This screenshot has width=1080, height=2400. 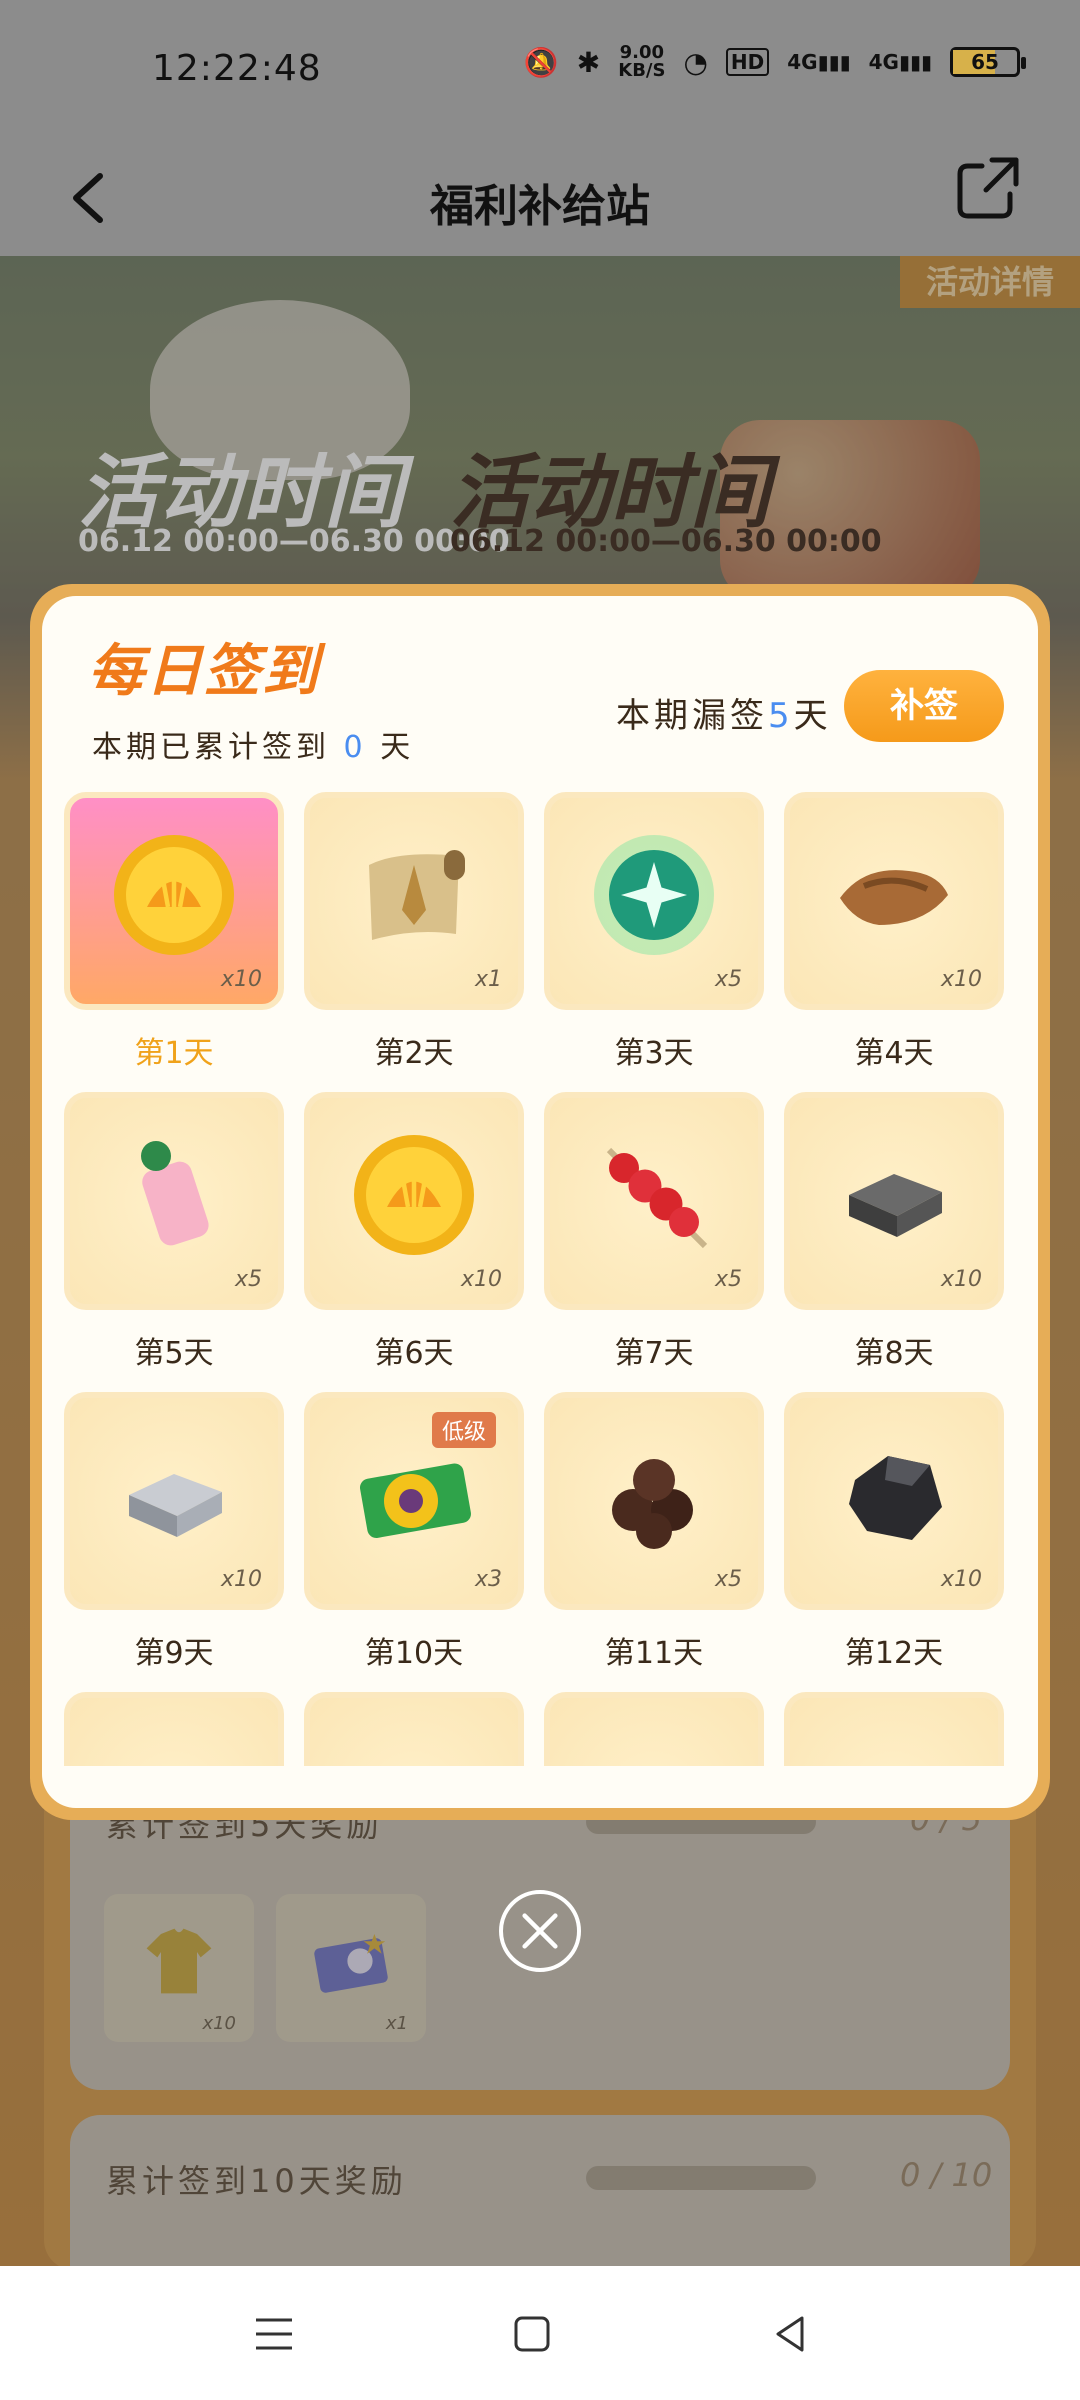 I want to click on day-label: 第5天, so click(x=174, y=1353).